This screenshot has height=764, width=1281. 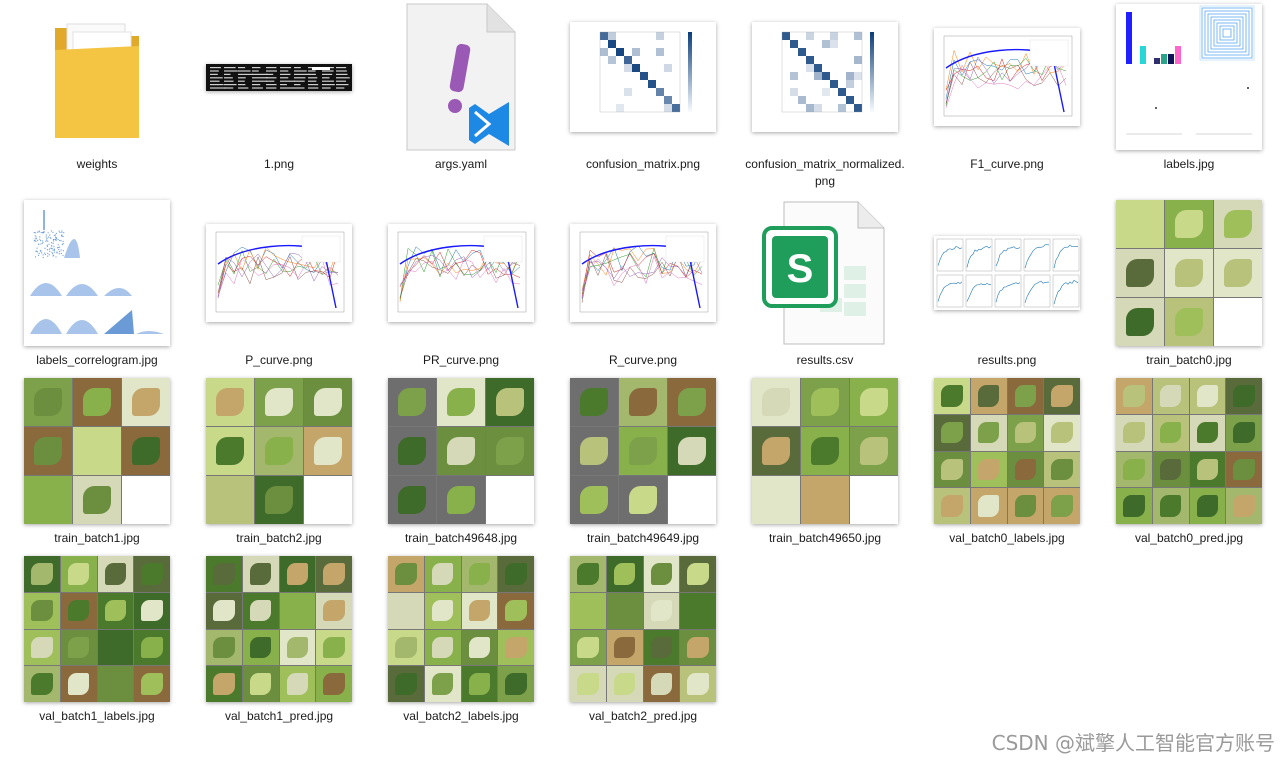 I want to click on confusion-matrix-normalized-thumbnail, so click(x=825, y=77).